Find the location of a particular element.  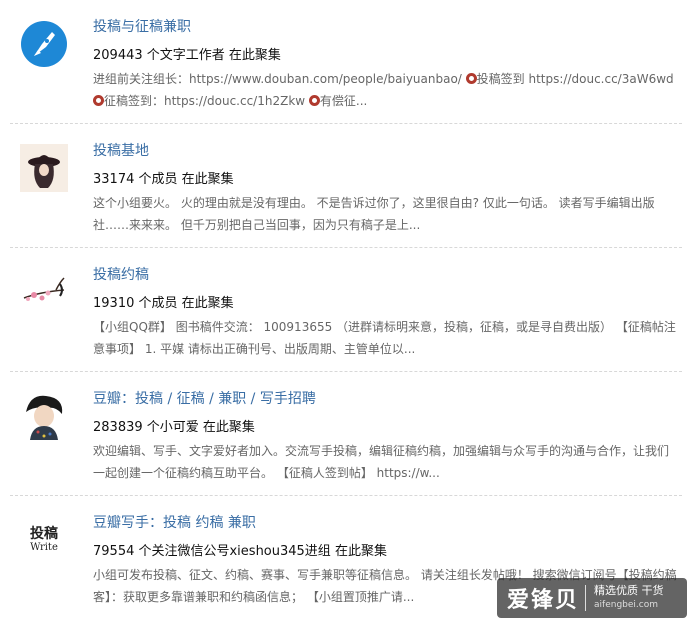

watermark-tag: 精选优质 干货 is located at coordinates (629, 591).